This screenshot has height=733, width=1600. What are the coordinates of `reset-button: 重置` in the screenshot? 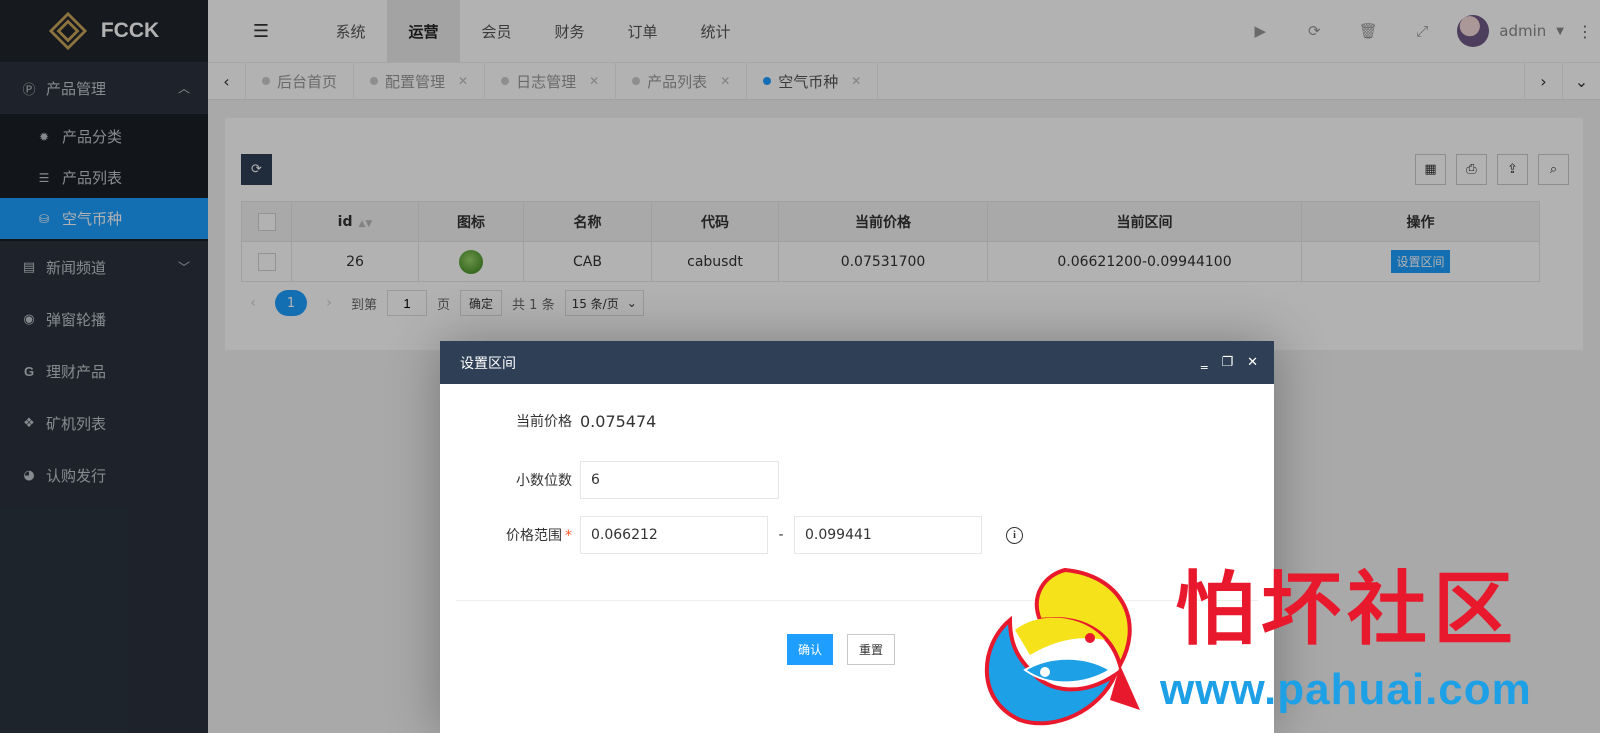 It's located at (871, 649).